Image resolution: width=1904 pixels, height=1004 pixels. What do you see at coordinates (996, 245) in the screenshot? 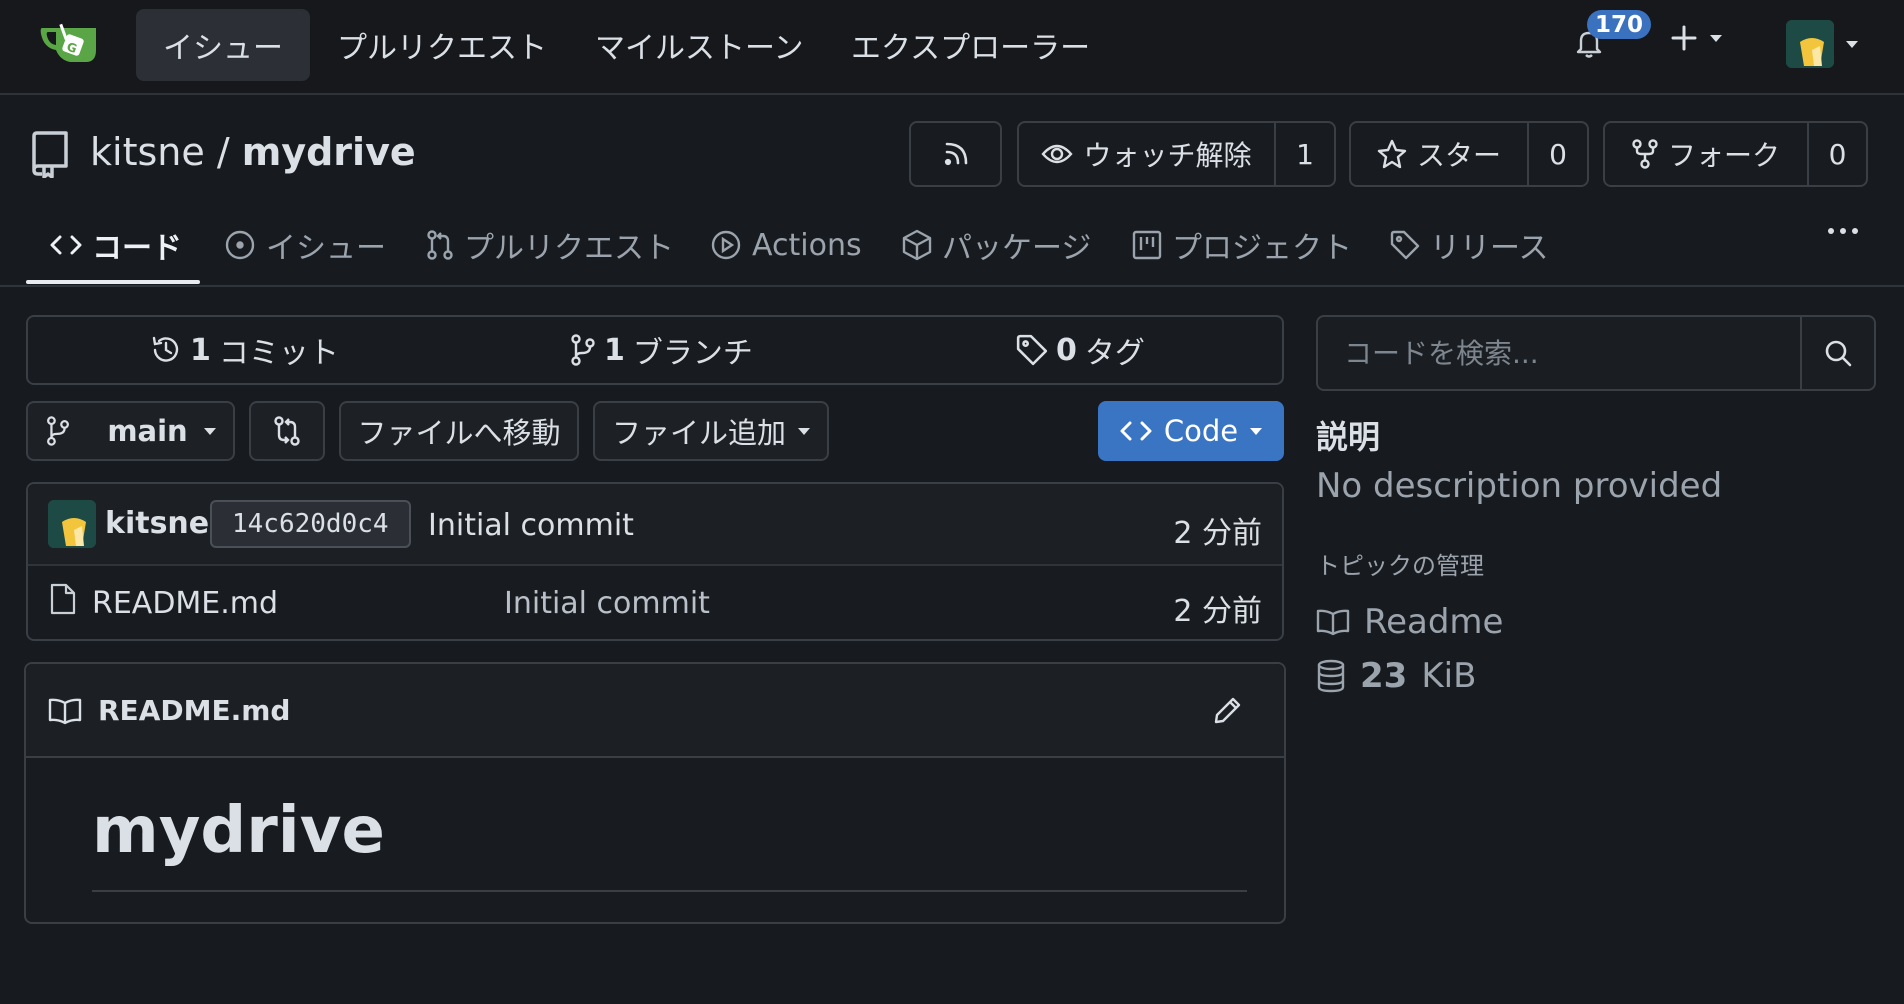
I see `tab-packages: パッケージ` at bounding box center [996, 245].